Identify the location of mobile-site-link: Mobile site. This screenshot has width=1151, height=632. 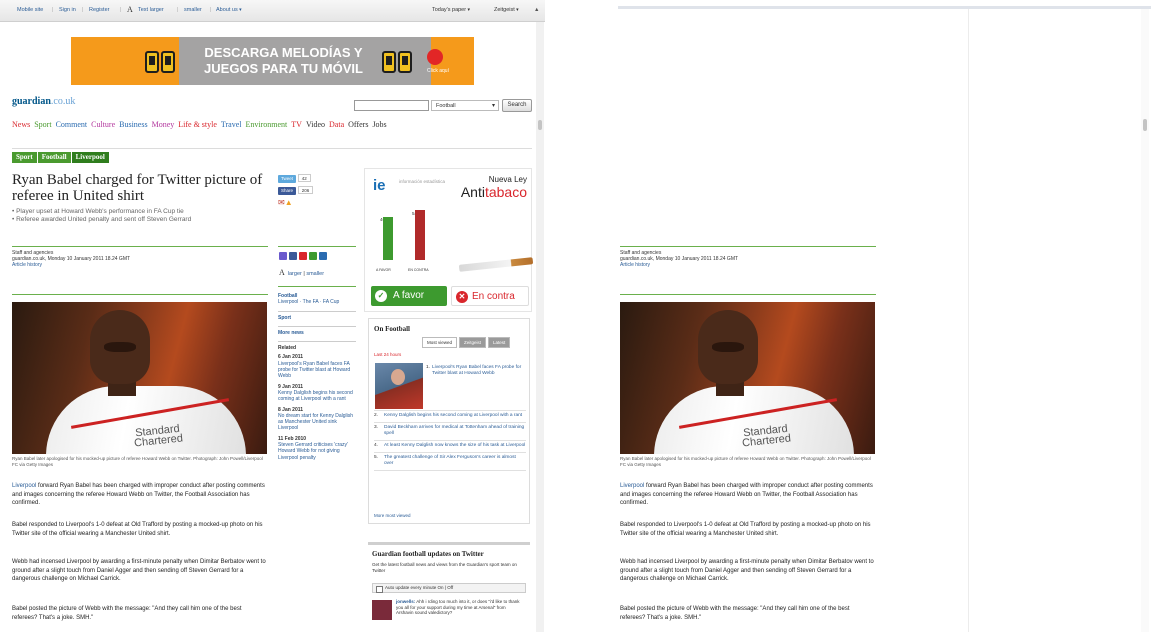
(30, 10).